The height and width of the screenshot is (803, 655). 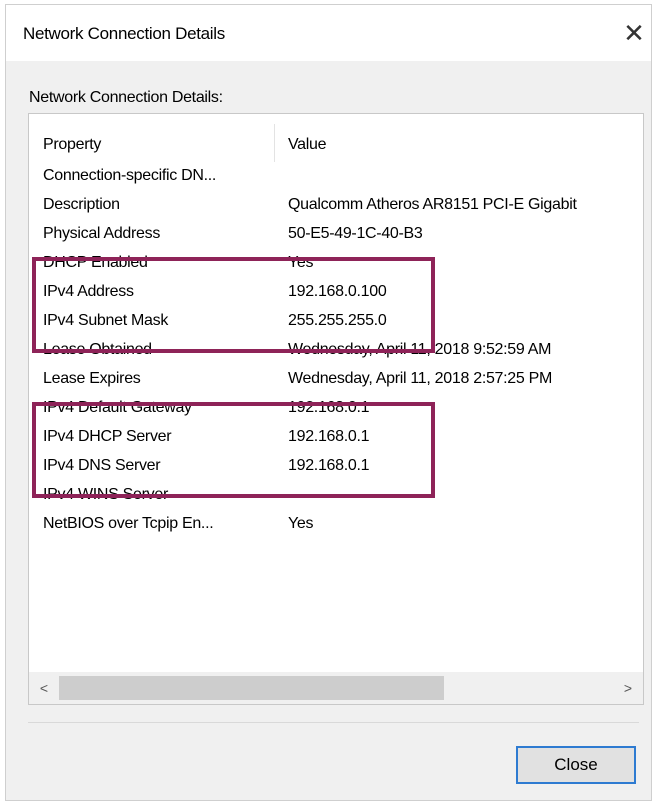 I want to click on value-cell: 50-E5-49-1C-40-B3, so click(x=355, y=233).